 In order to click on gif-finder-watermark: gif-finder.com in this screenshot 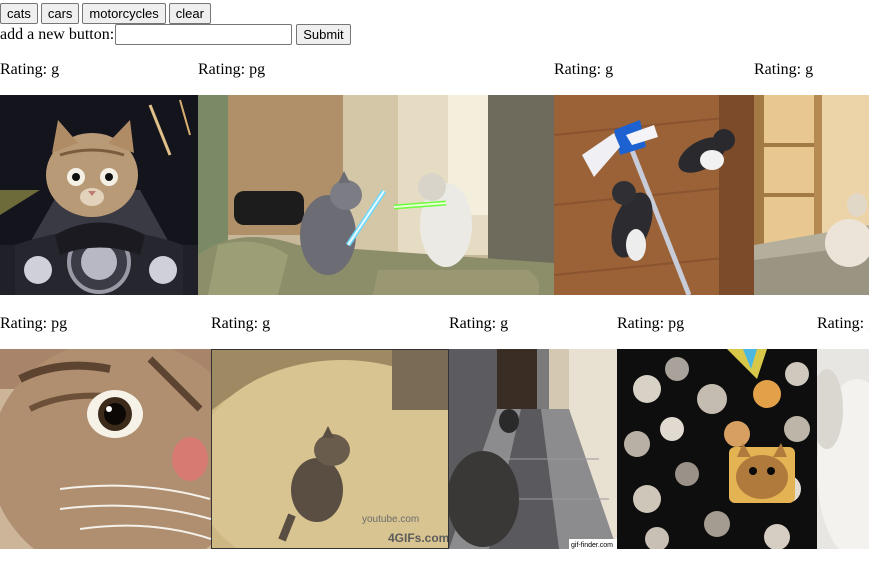, I will do `click(592, 545)`.